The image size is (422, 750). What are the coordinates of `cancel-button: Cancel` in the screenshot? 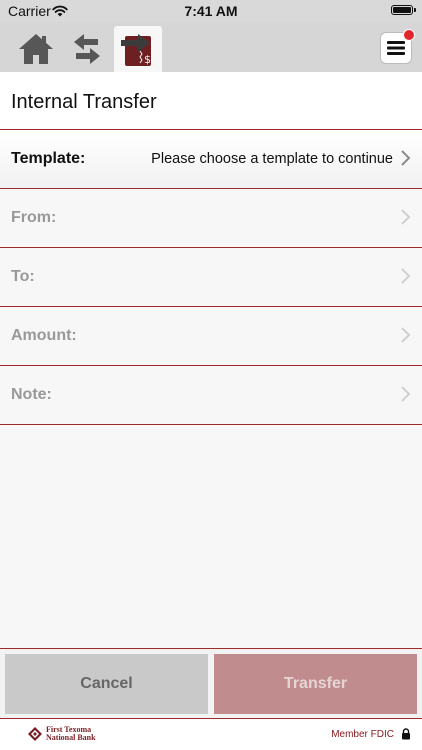 It's located at (106, 684).